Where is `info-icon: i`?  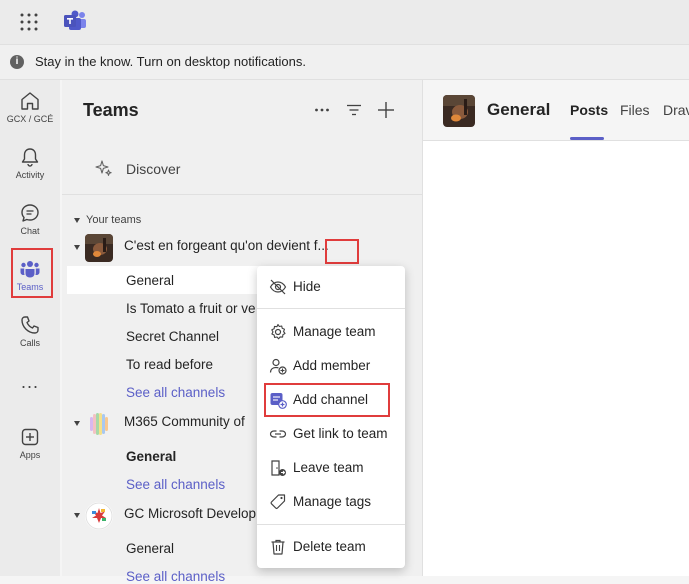 info-icon: i is located at coordinates (17, 62).